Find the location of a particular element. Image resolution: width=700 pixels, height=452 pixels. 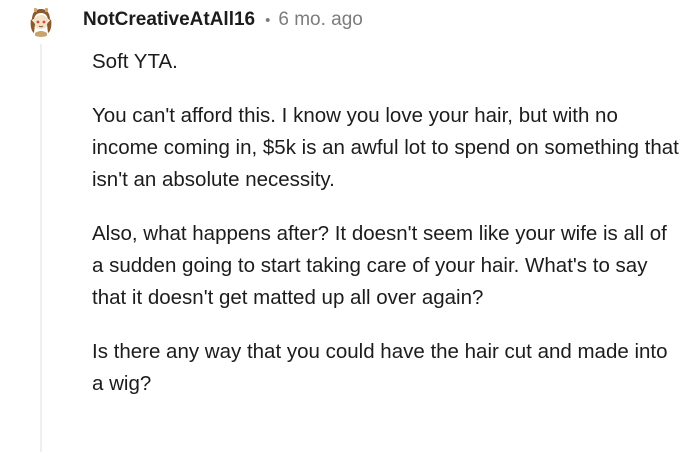

comment-header: NotCreativeAtAll16 • 6 mo. ago is located at coordinates (223, 20).